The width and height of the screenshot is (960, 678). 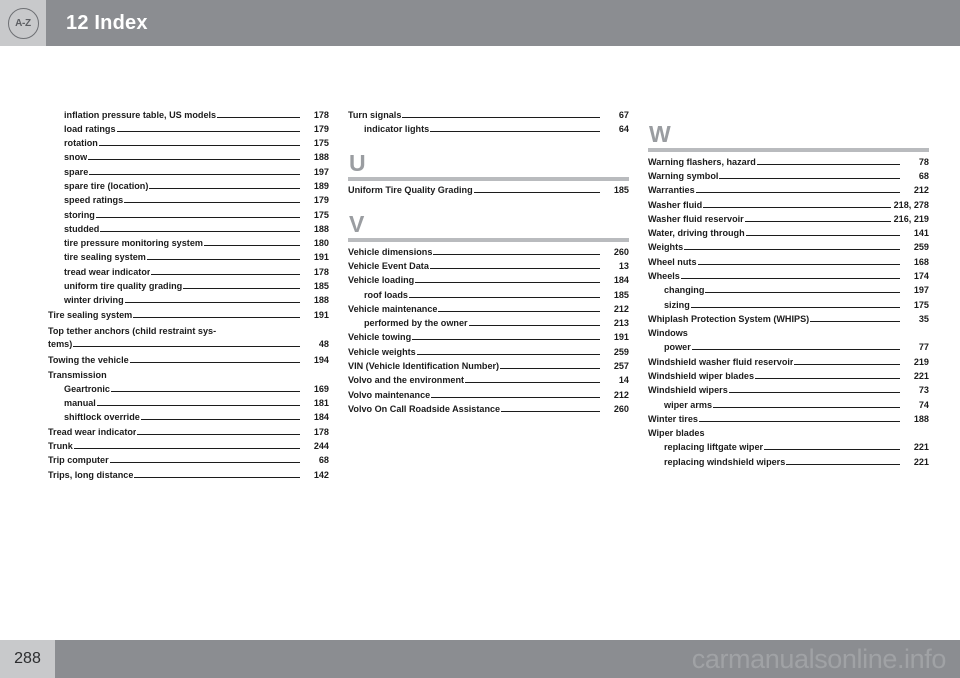 I want to click on index-entry-label: Vehicle dimensions, so click(x=390, y=252).